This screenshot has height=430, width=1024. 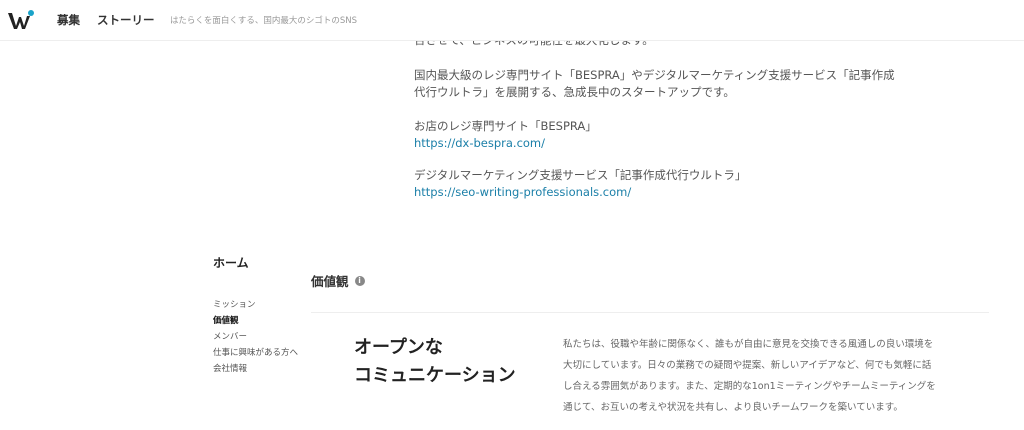 What do you see at coordinates (580, 175) in the screenshot?
I see `site2-label: デジタルマーケティング支援サービス「記事作成代行ウルトラ」` at bounding box center [580, 175].